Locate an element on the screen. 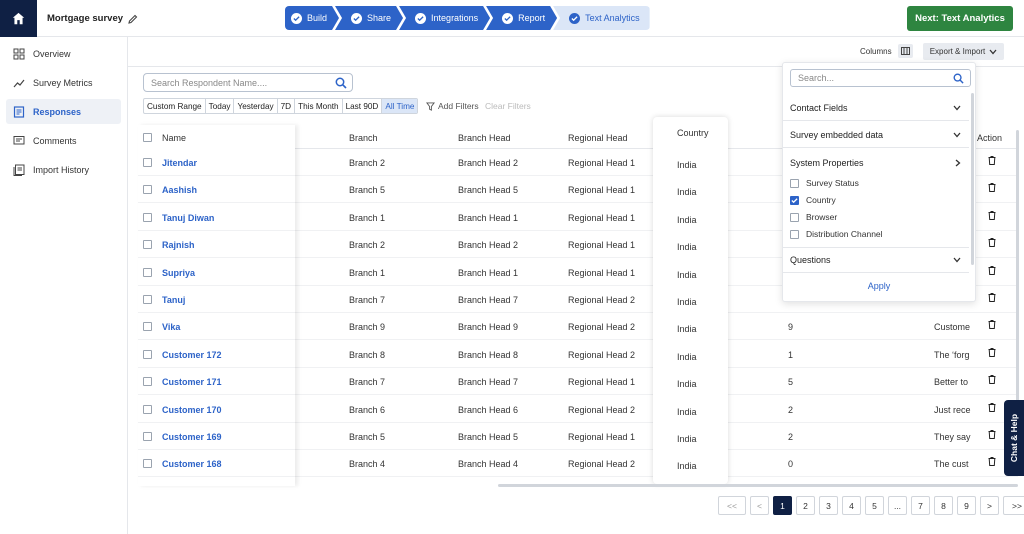 This screenshot has height=534, width=1024. pencil-icon is located at coordinates (133, 19).